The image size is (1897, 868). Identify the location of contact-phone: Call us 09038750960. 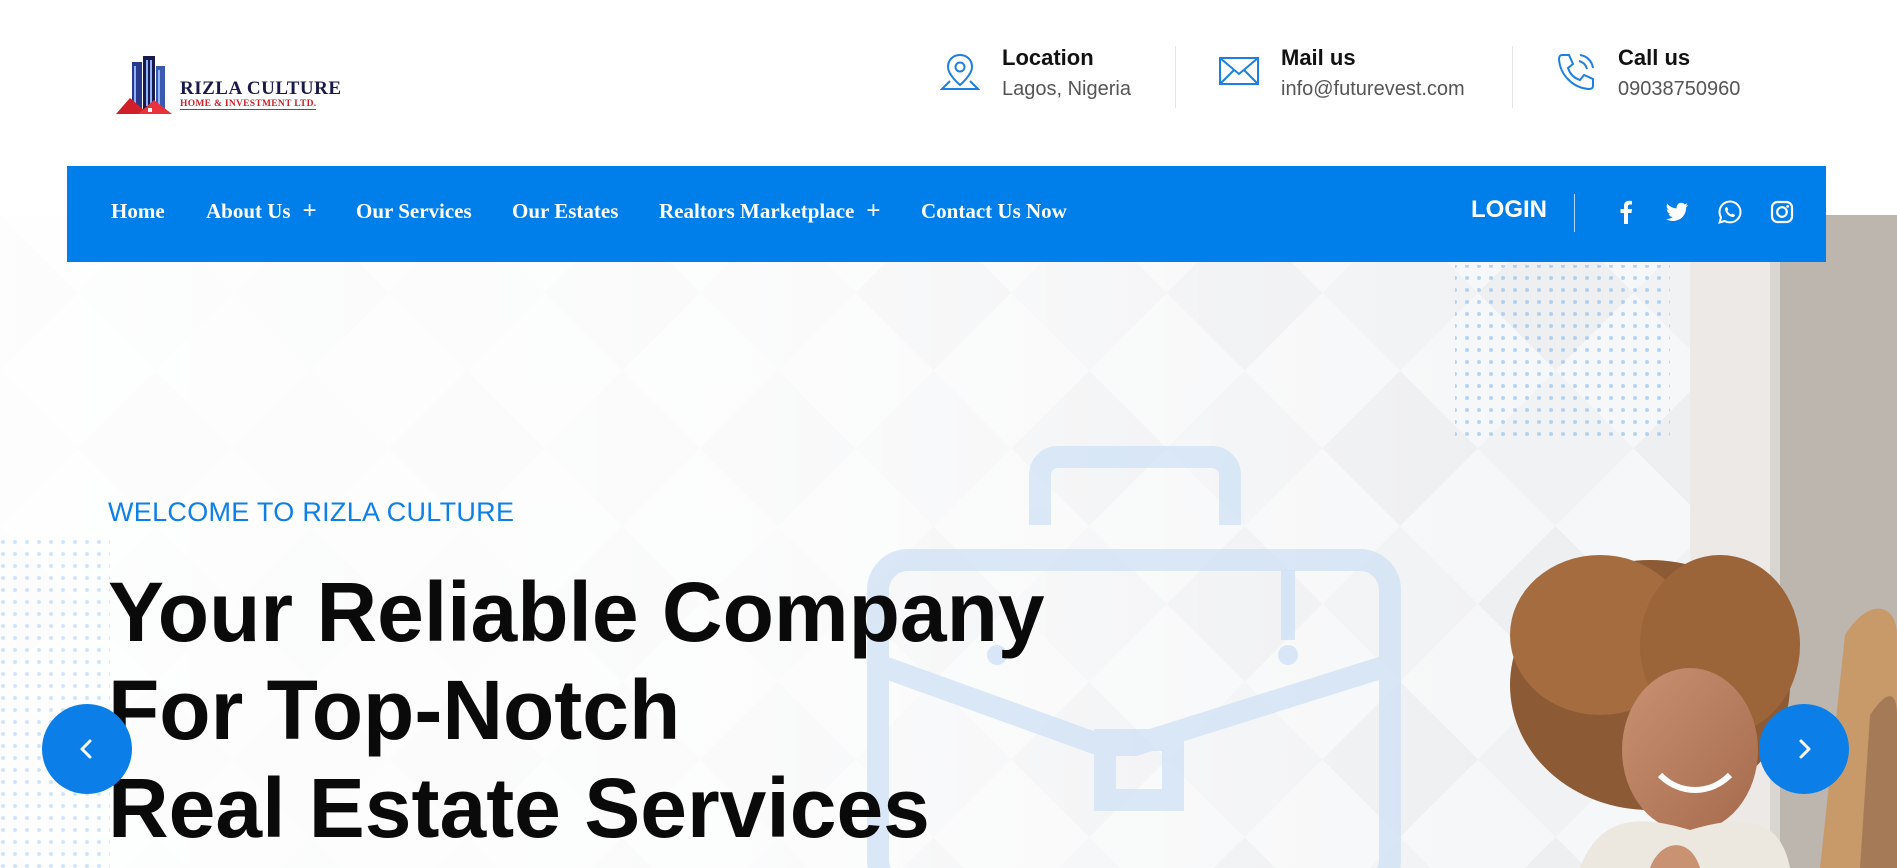
(1647, 77).